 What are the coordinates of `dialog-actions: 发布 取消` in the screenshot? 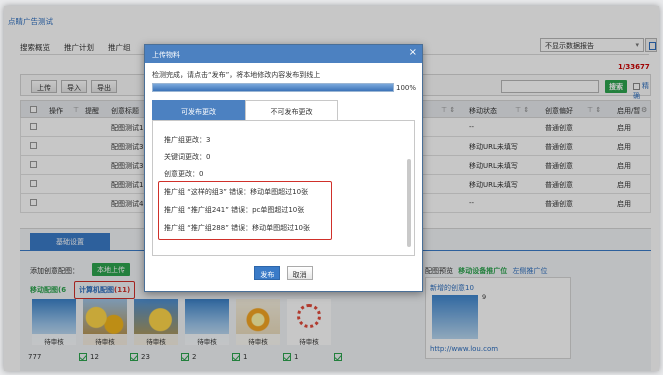 It's located at (283, 273).